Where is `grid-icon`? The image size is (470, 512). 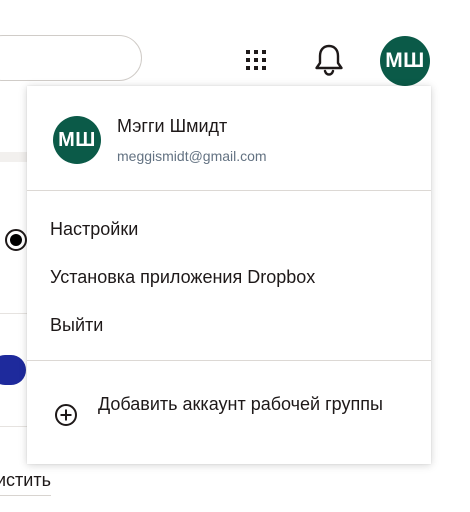
grid-icon is located at coordinates (256, 60).